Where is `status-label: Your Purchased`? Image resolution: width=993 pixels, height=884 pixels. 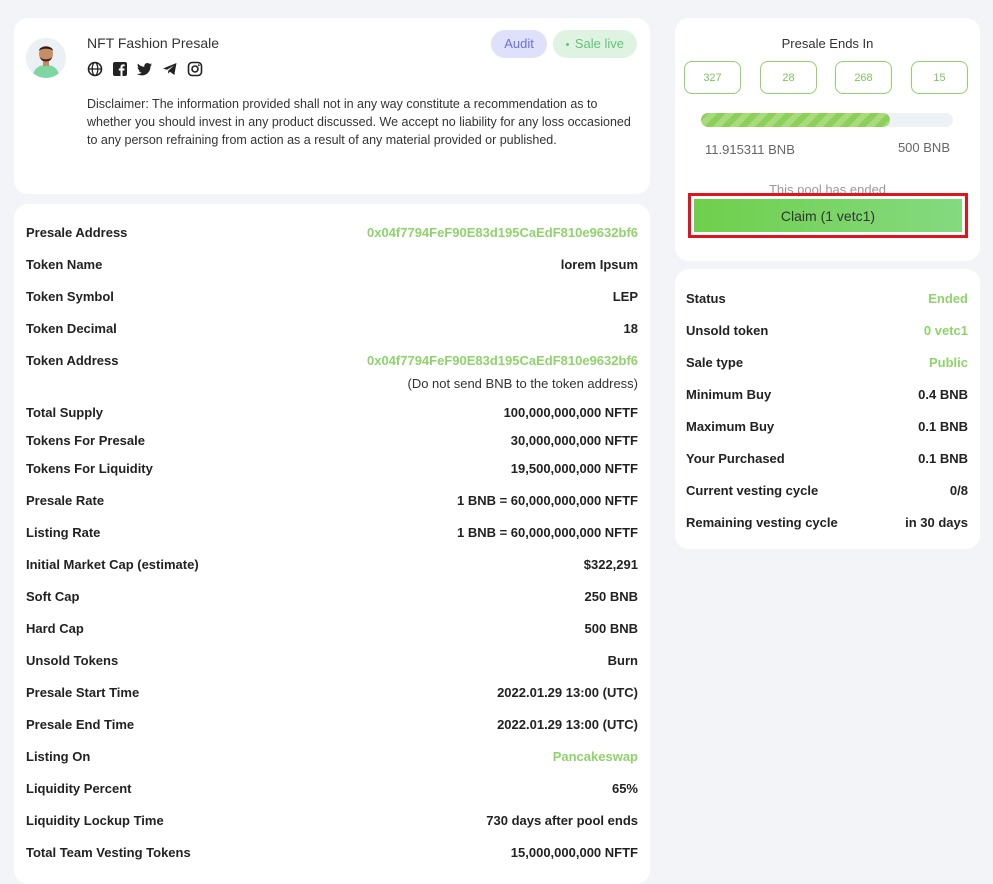 status-label: Your Purchased is located at coordinates (735, 458).